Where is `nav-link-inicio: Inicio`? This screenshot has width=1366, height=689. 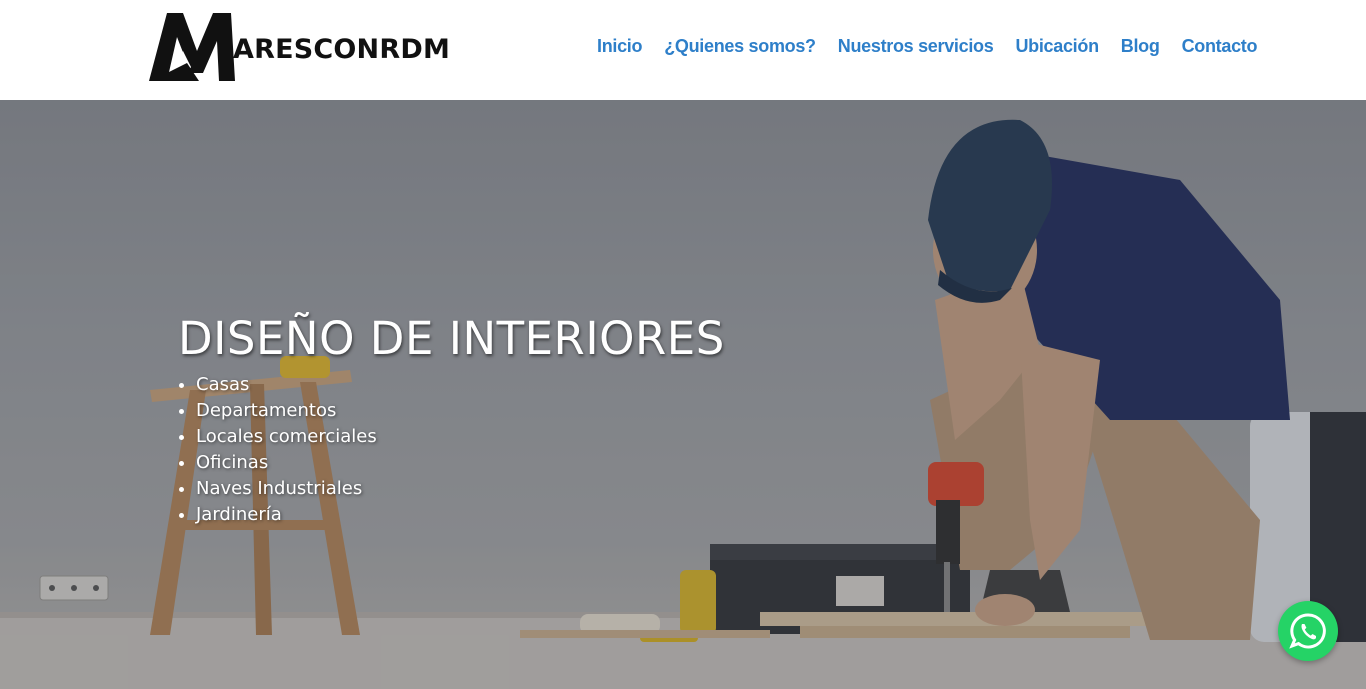 nav-link-inicio: Inicio is located at coordinates (620, 46).